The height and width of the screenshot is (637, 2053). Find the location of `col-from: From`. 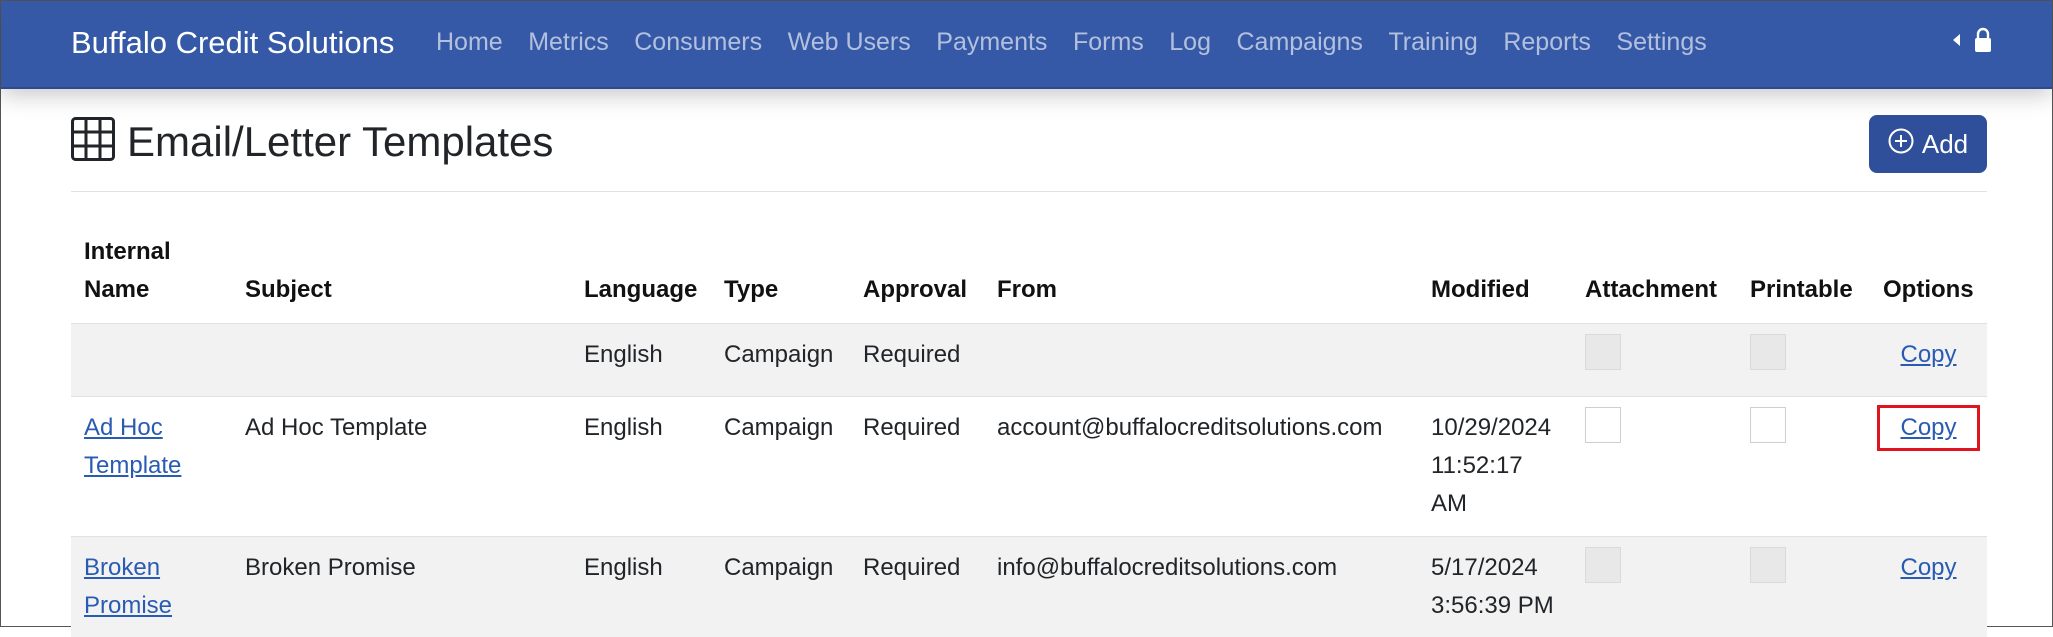

col-from: From is located at coordinates (1201, 274).